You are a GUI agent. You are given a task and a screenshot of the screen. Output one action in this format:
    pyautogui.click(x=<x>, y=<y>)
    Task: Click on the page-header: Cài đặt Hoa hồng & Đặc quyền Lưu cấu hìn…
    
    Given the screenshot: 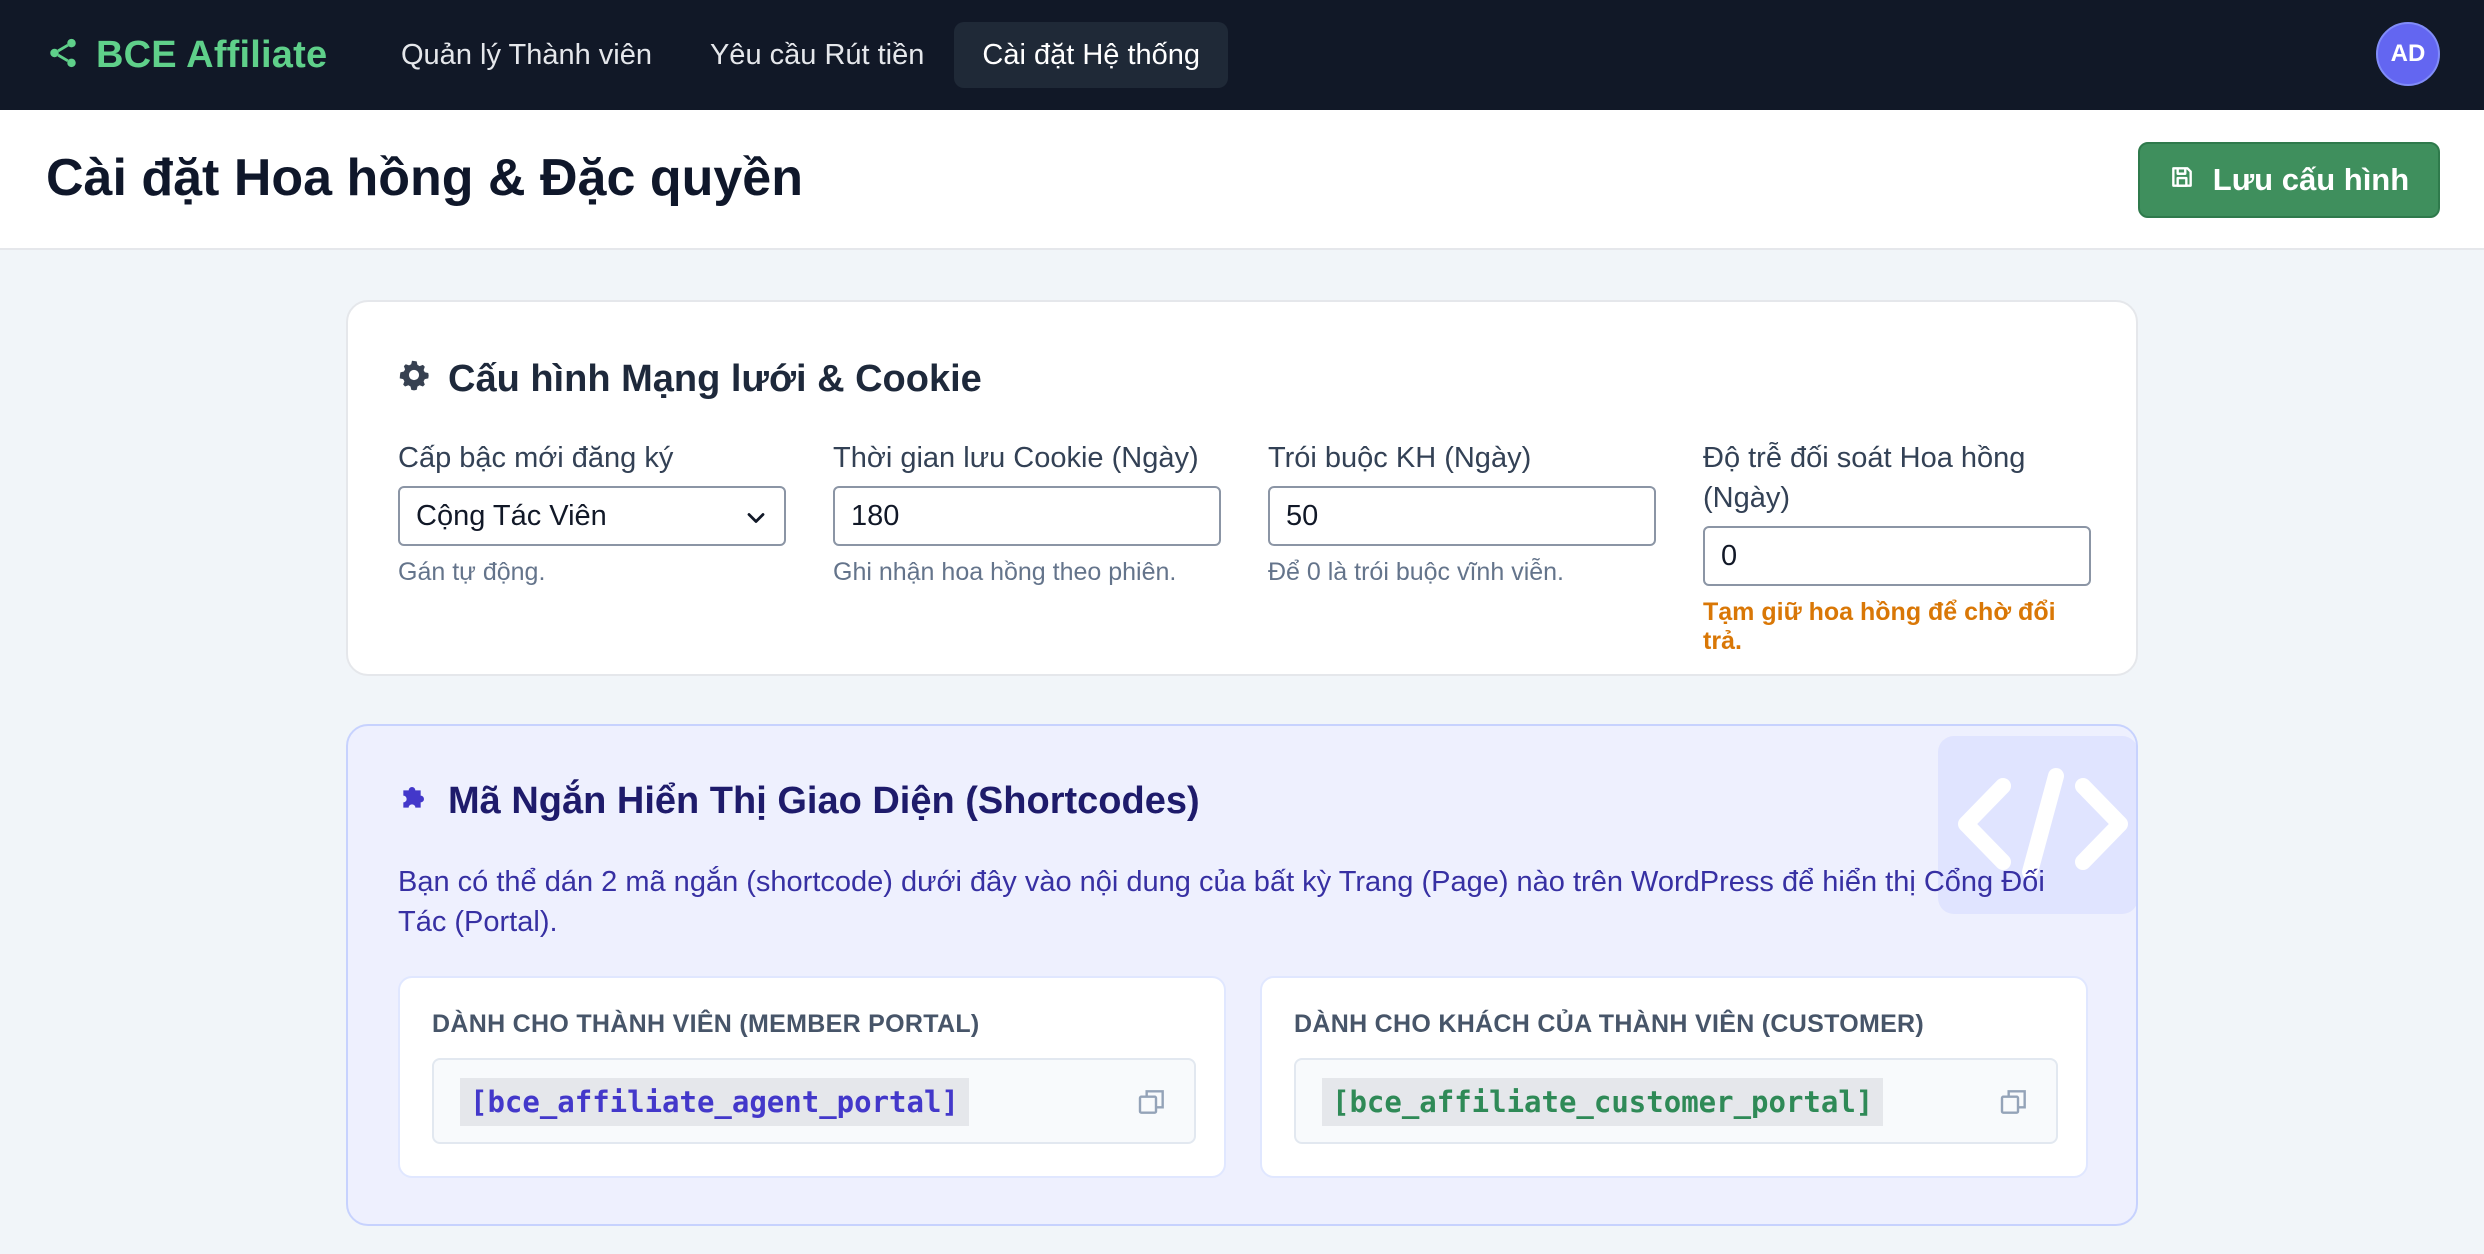 What is the action you would take?
    pyautogui.click(x=1242, y=180)
    